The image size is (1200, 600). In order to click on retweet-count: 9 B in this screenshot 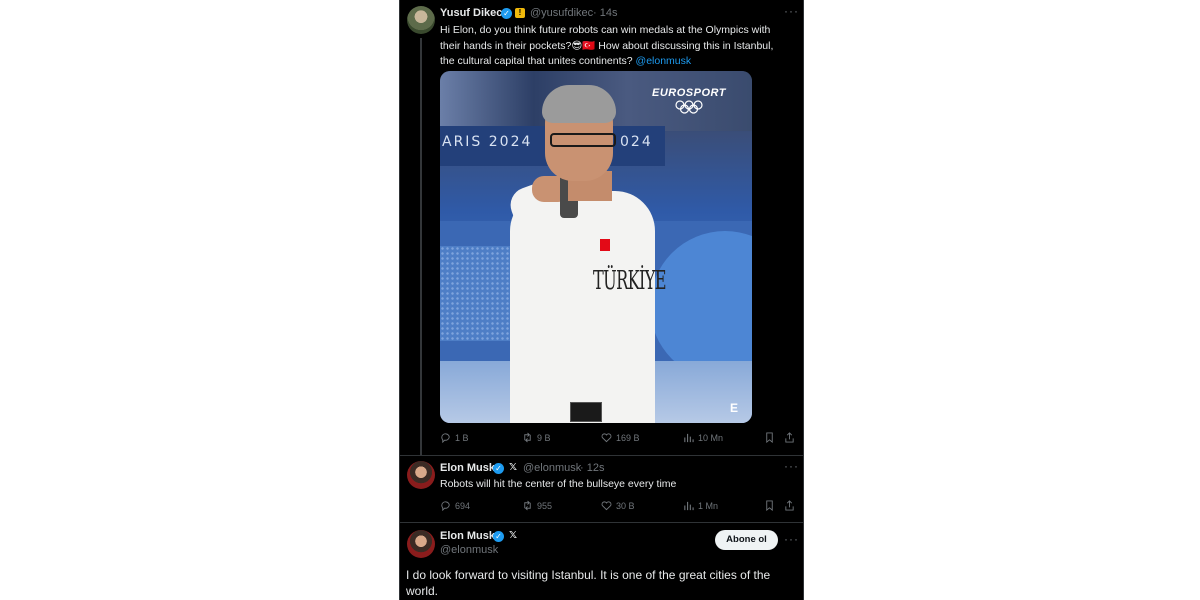, I will do `click(544, 437)`.